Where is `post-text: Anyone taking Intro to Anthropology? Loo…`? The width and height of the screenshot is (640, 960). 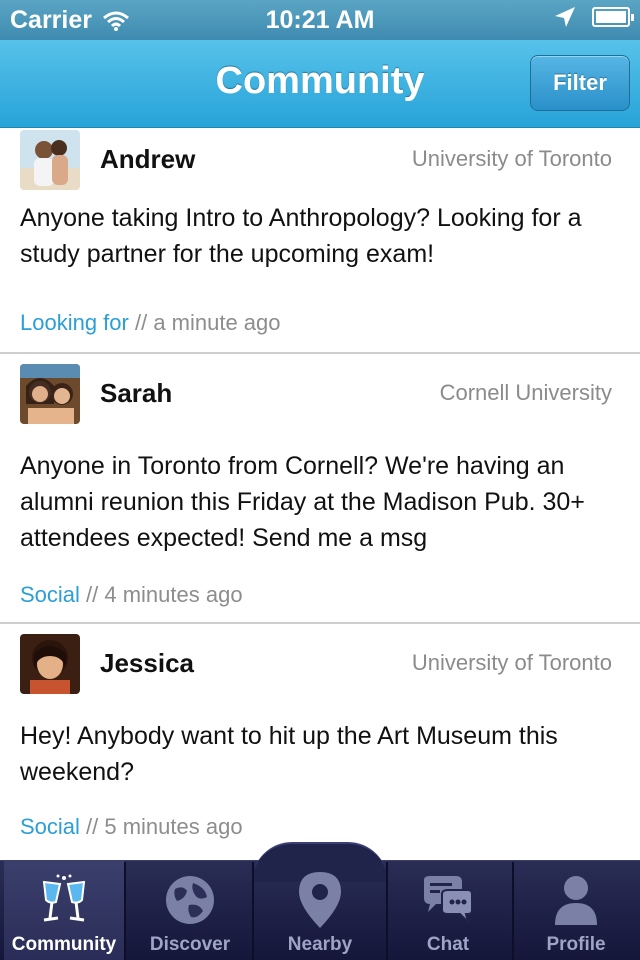 post-text: Anyone taking Intro to Anthropology? Loo… is located at coordinates (301, 236).